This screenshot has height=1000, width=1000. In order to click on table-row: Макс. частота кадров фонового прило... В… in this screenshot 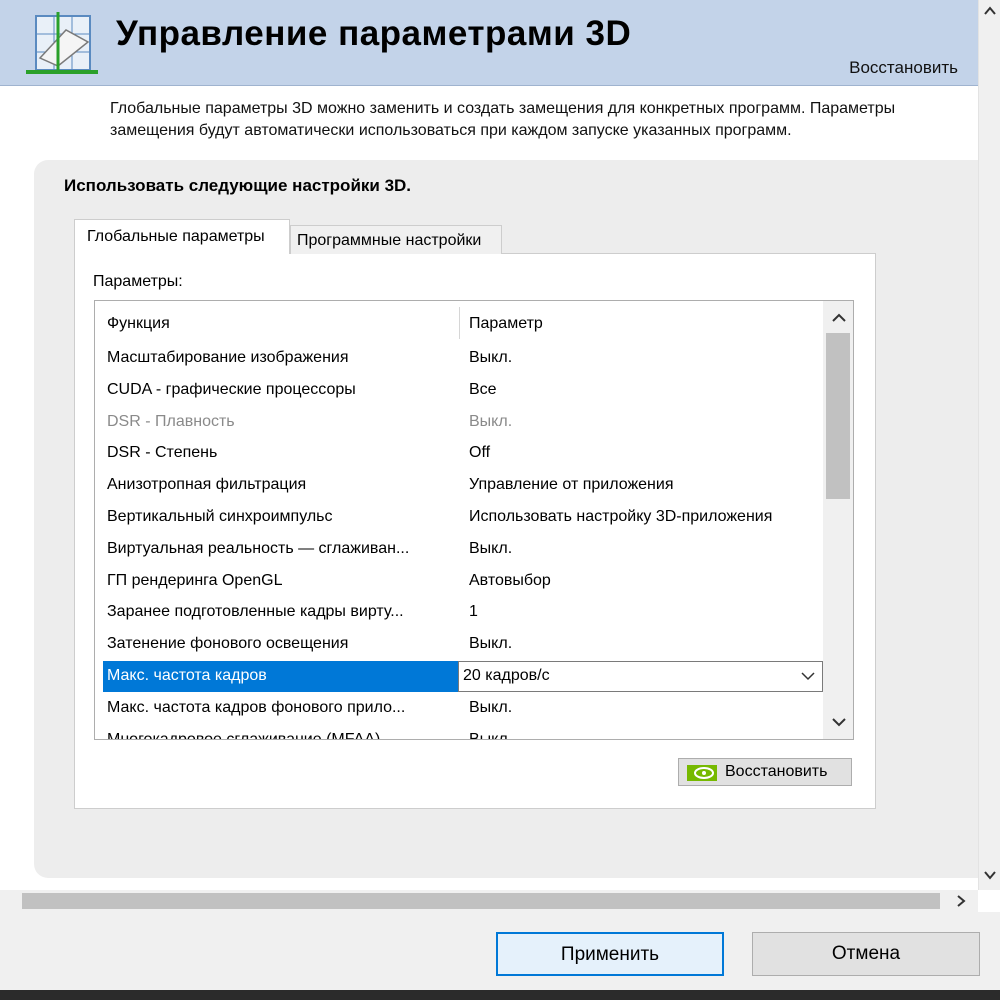, I will do `click(459, 709)`.